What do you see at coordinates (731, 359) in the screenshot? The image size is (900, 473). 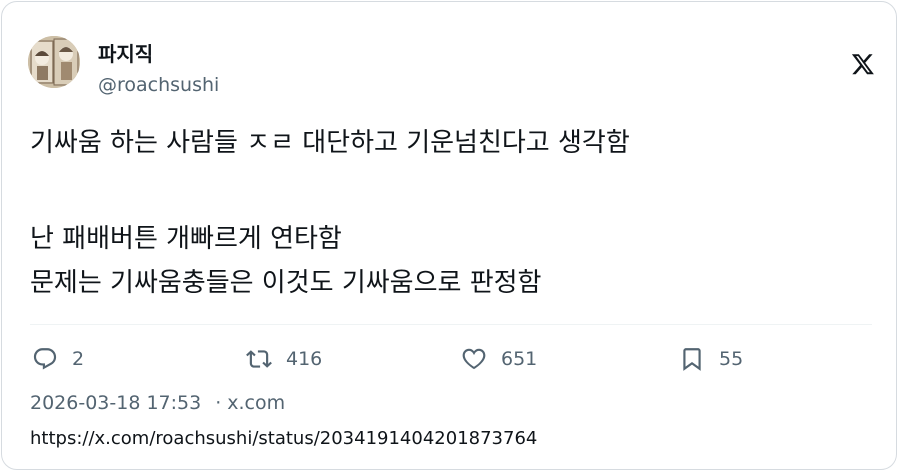 I see `bookmark-count: 55` at bounding box center [731, 359].